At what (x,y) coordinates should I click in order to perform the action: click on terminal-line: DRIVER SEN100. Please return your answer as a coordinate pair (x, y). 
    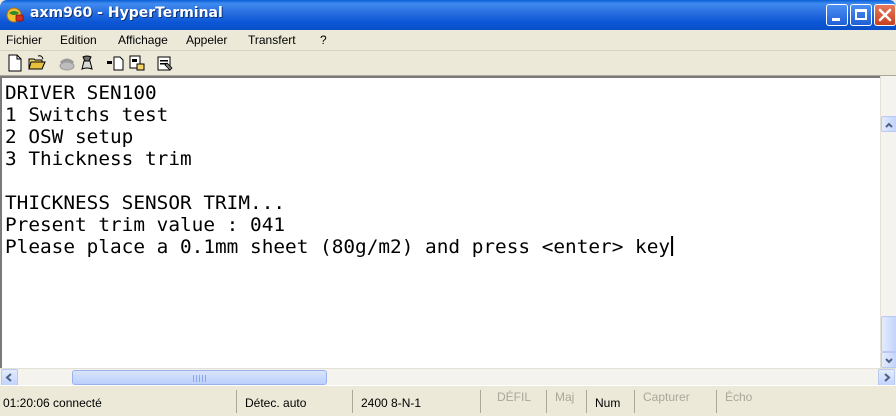
    Looking at the image, I should click on (81, 93).